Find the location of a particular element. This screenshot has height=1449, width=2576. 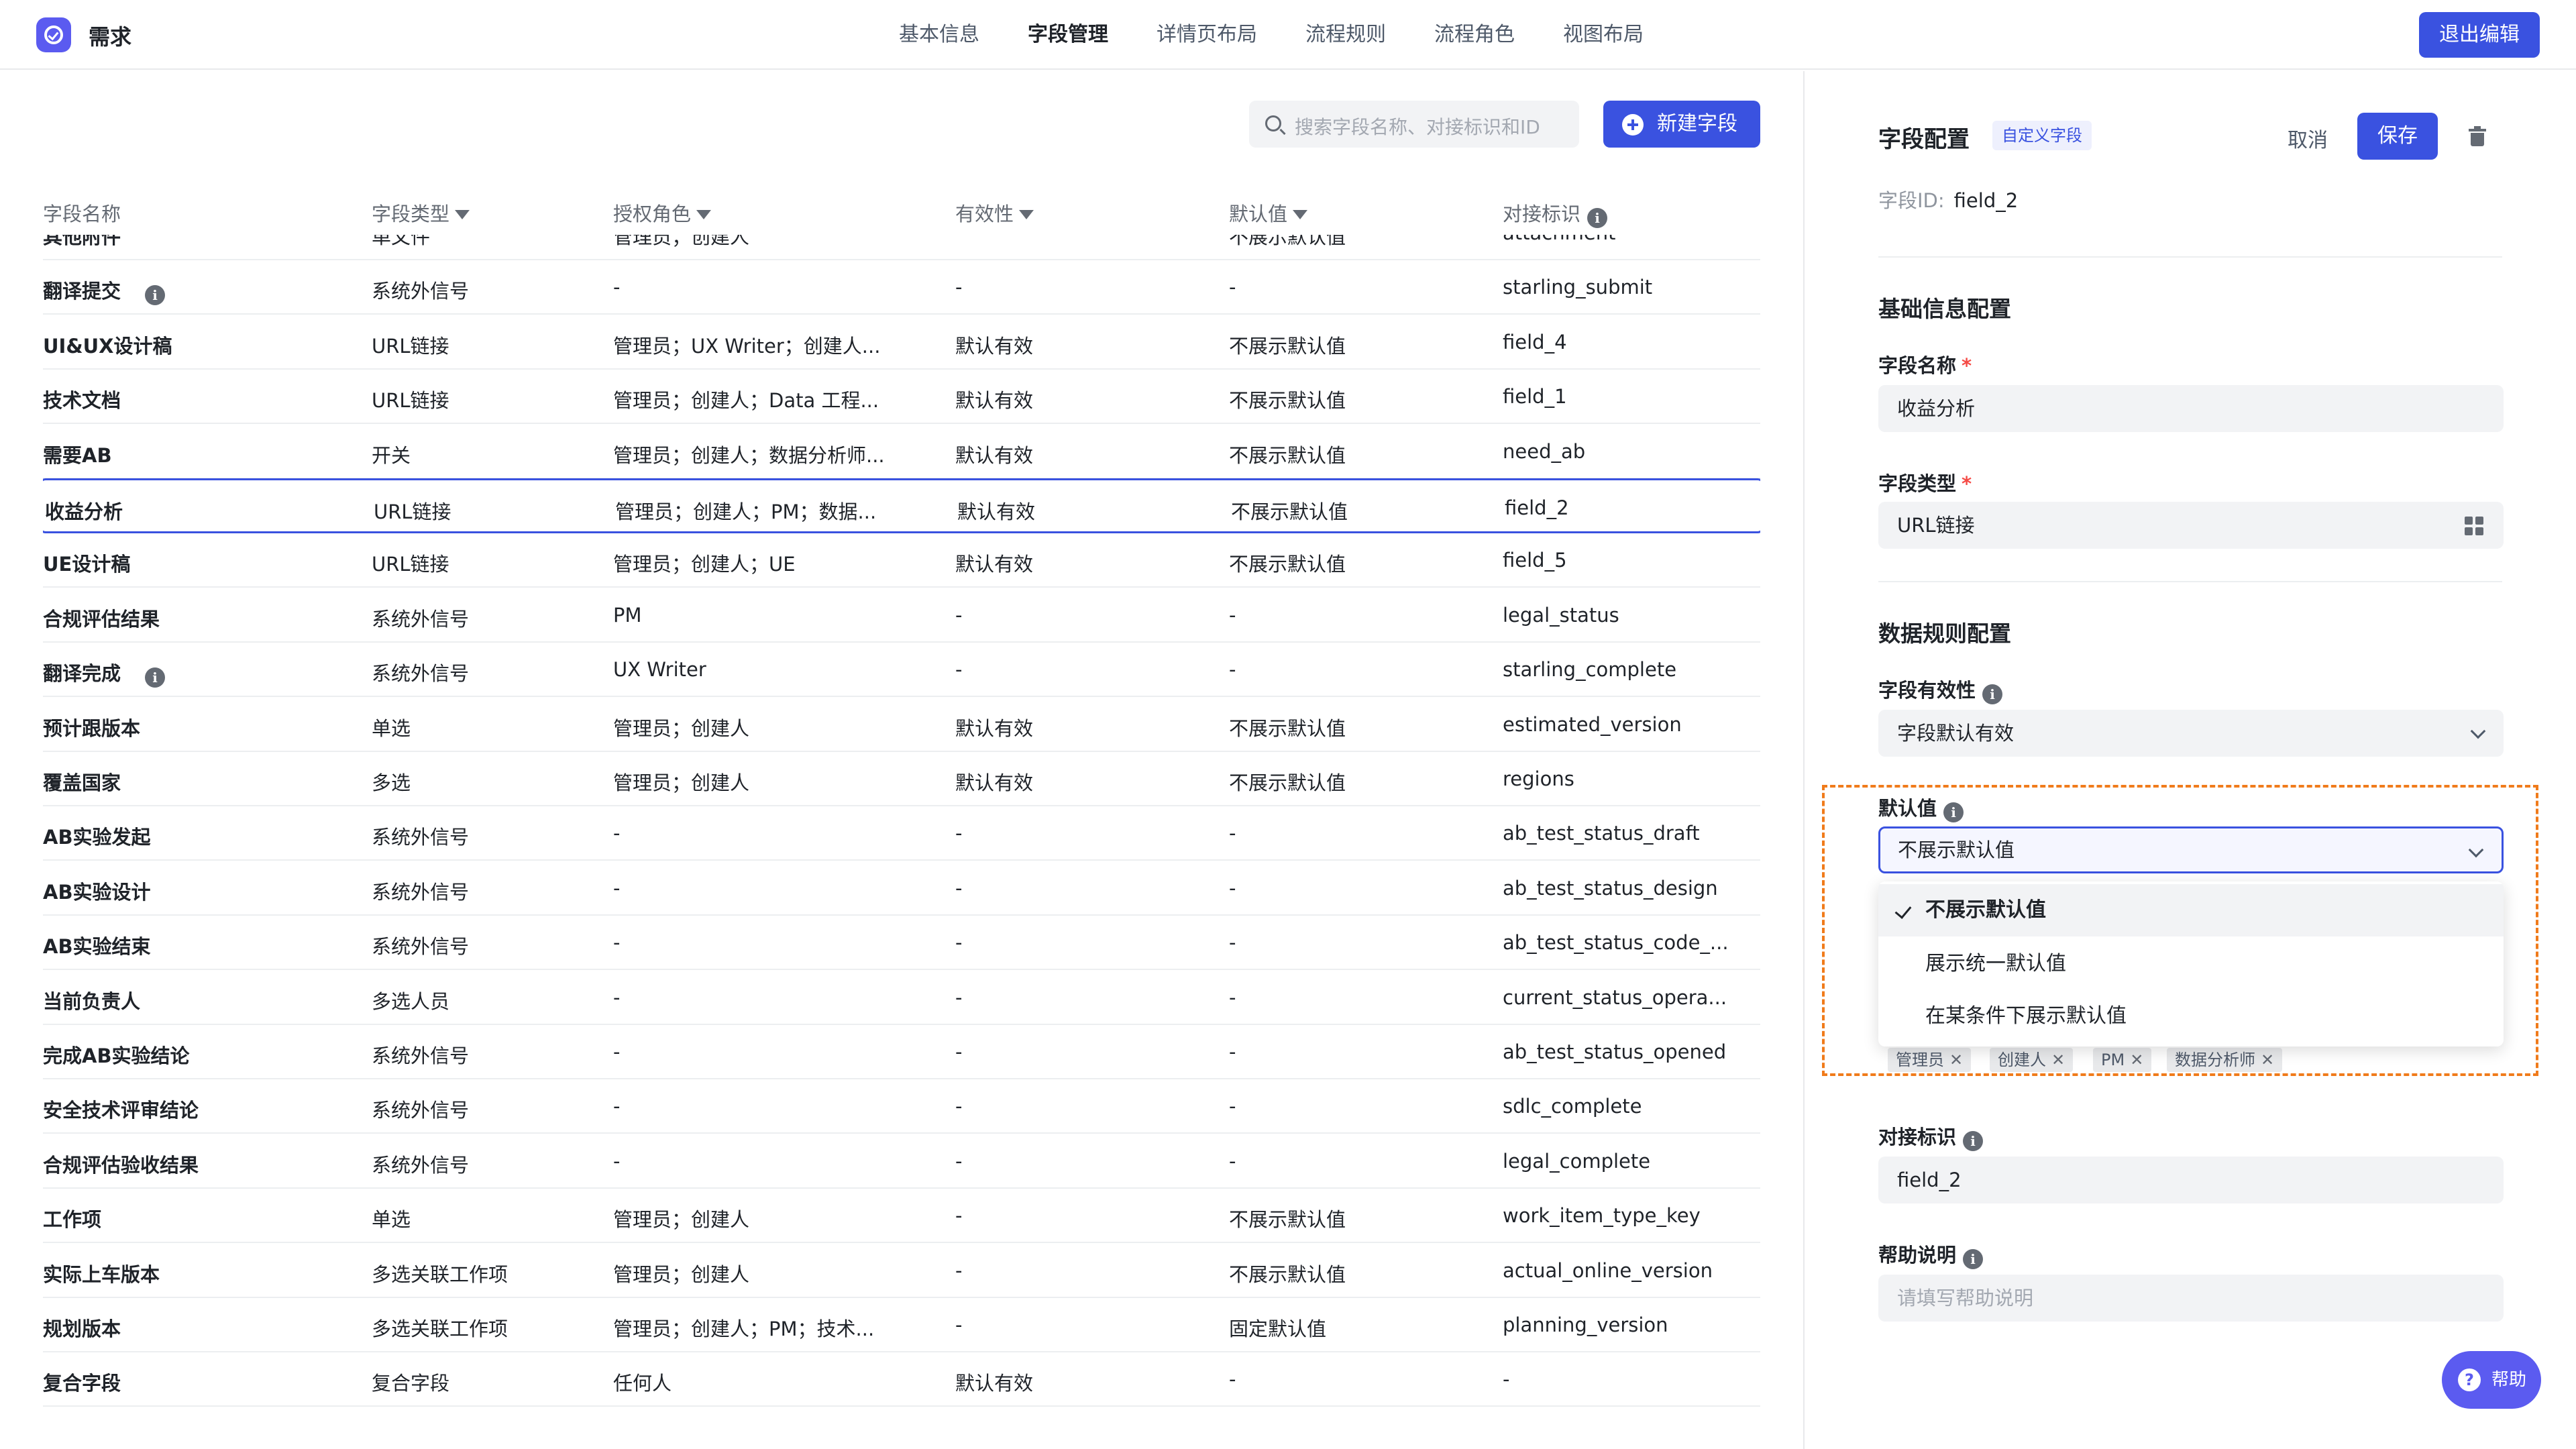

table-row: 完成AB实验结论 系统外信号 - - - ab_test_status_opened is located at coordinates (901, 1051).